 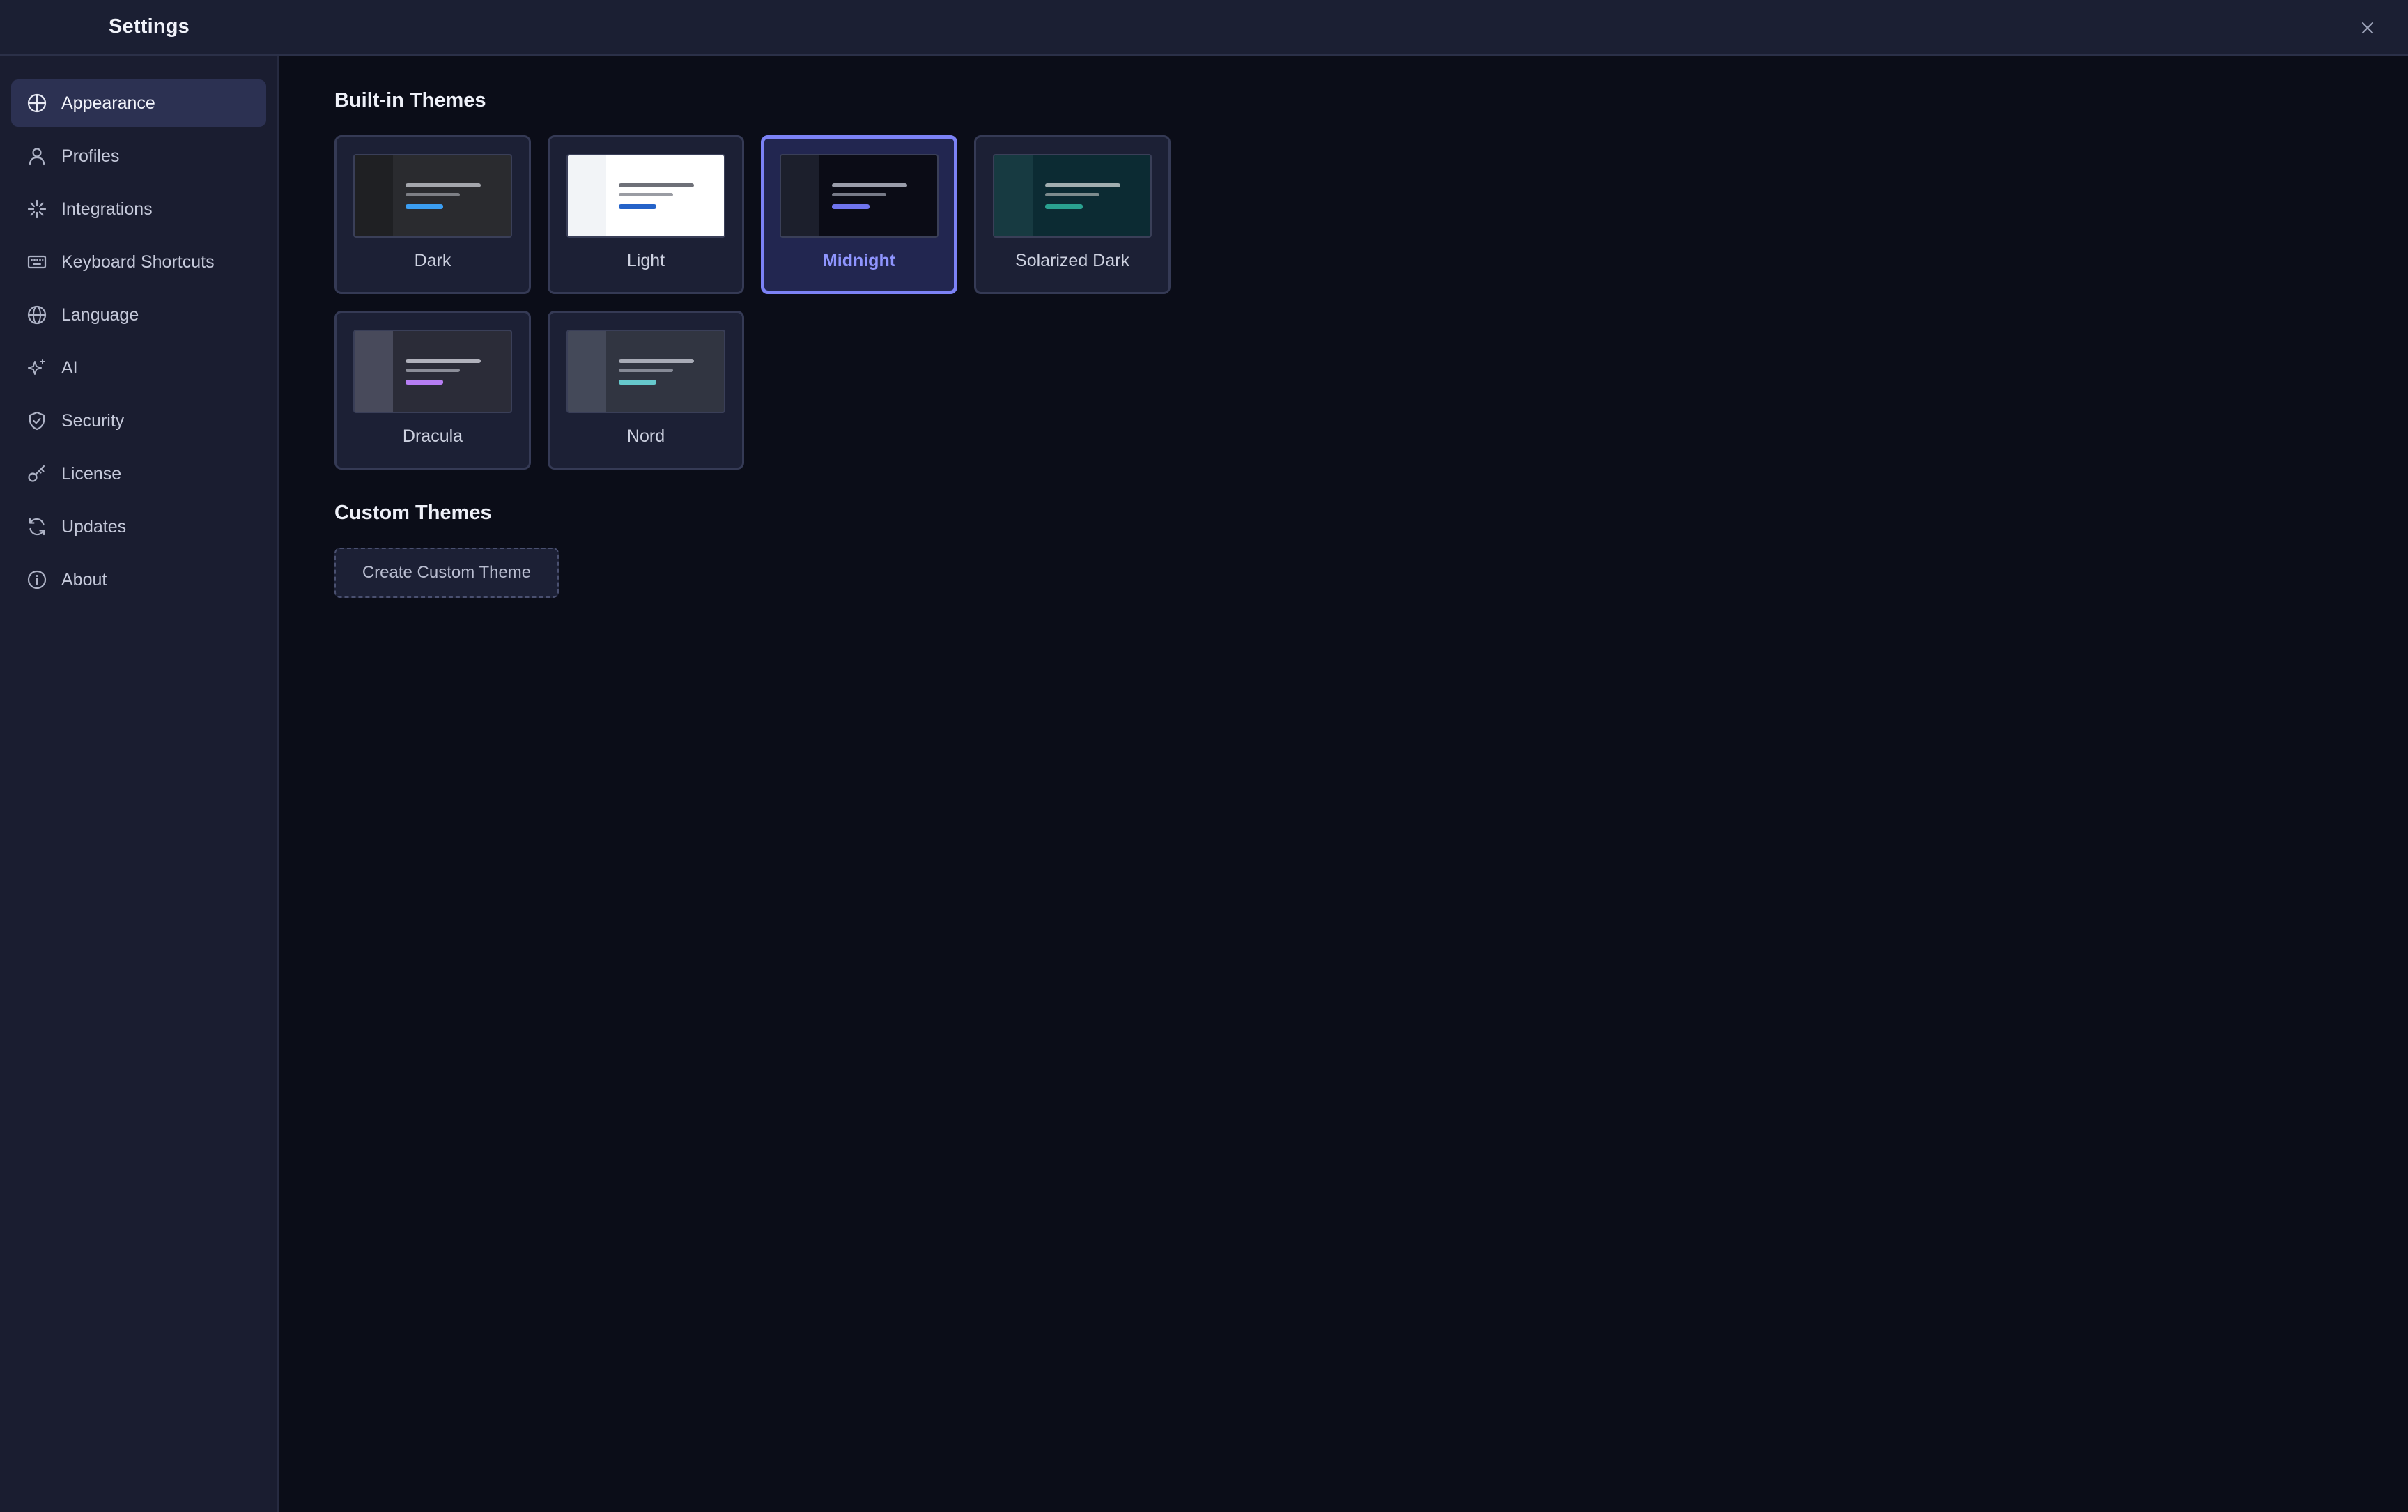 I want to click on close-icon, so click(x=2367, y=28).